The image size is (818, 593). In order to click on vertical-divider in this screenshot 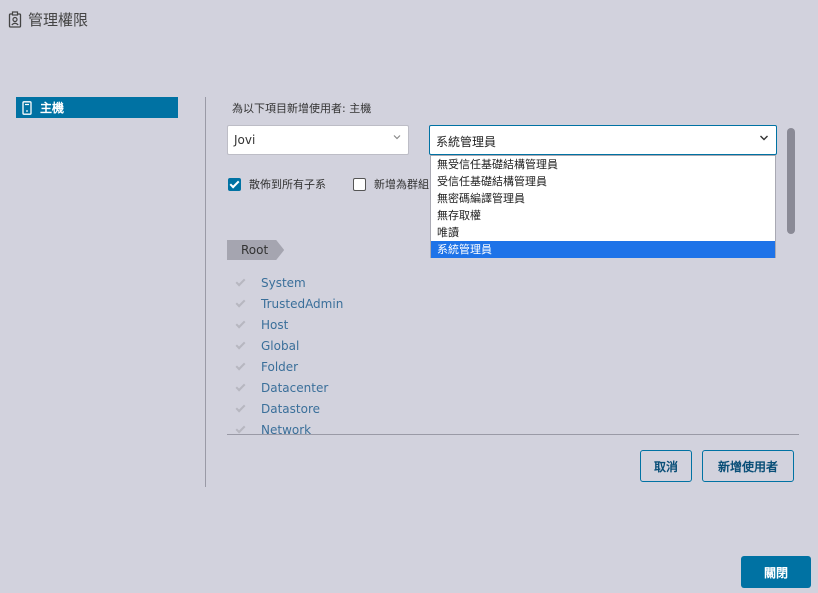, I will do `click(205, 292)`.